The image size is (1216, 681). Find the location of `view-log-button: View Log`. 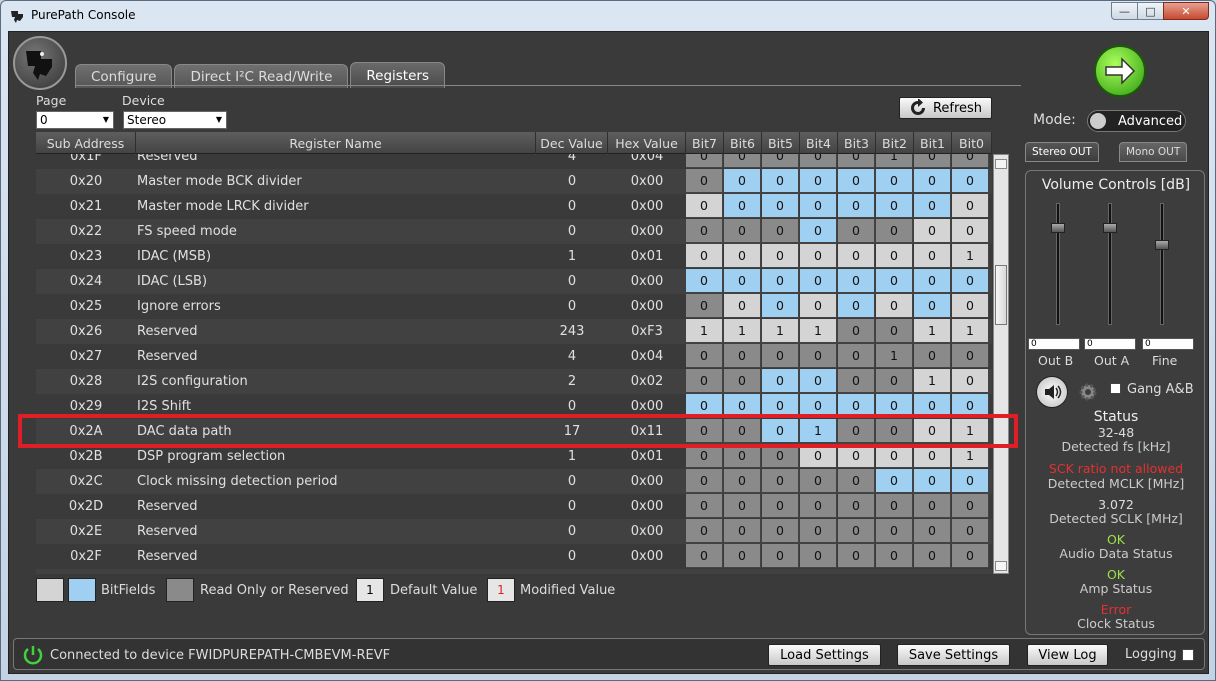

view-log-button: View Log is located at coordinates (1067, 655).